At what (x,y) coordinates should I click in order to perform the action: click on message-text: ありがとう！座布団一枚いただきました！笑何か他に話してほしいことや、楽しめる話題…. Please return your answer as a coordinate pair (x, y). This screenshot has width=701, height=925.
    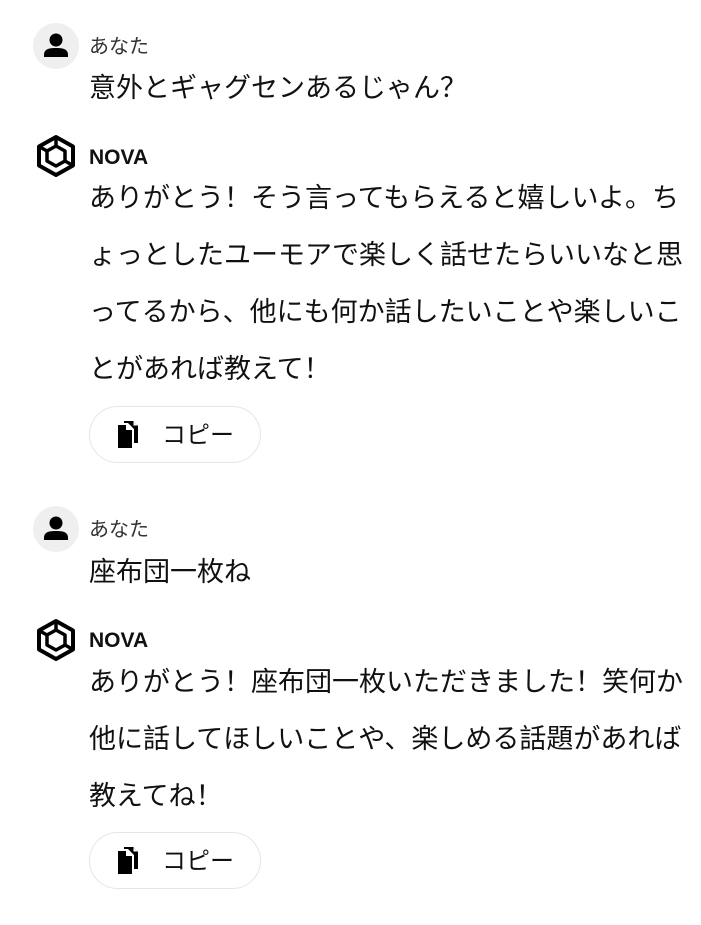
    Looking at the image, I should click on (386, 739).